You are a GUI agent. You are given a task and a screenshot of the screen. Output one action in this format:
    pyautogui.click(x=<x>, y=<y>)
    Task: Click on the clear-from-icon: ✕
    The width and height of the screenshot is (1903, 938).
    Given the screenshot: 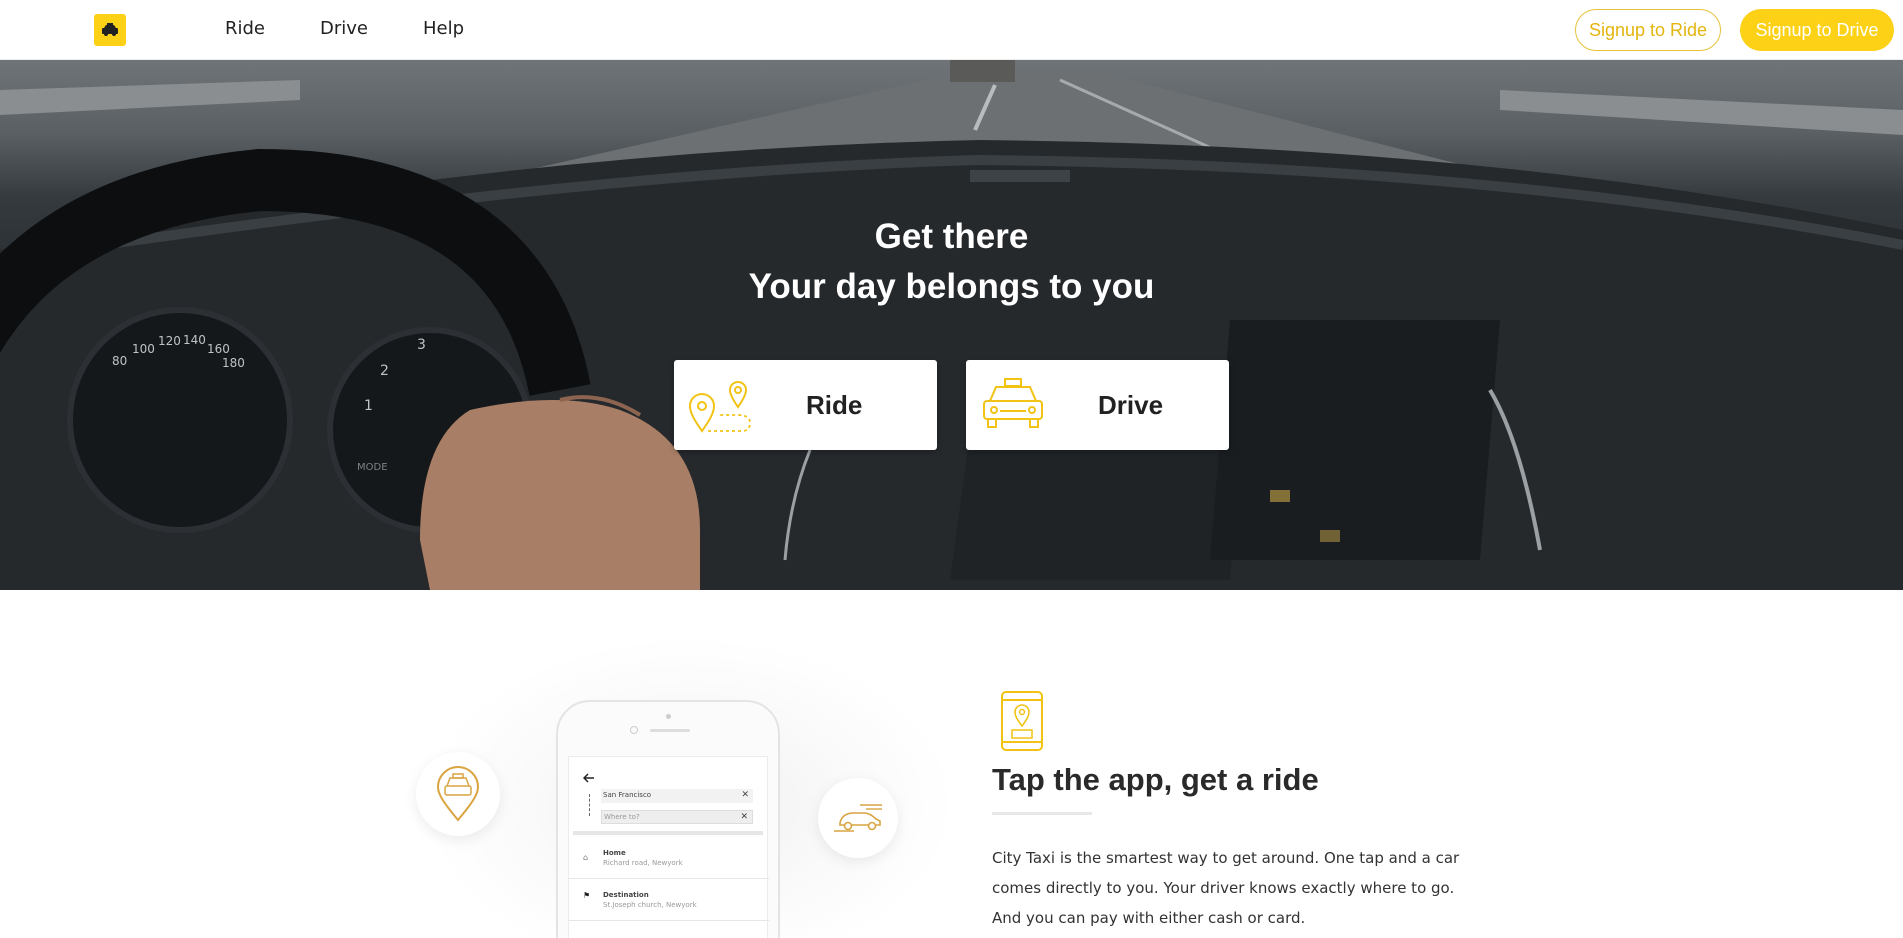 What is the action you would take?
    pyautogui.click(x=745, y=795)
    